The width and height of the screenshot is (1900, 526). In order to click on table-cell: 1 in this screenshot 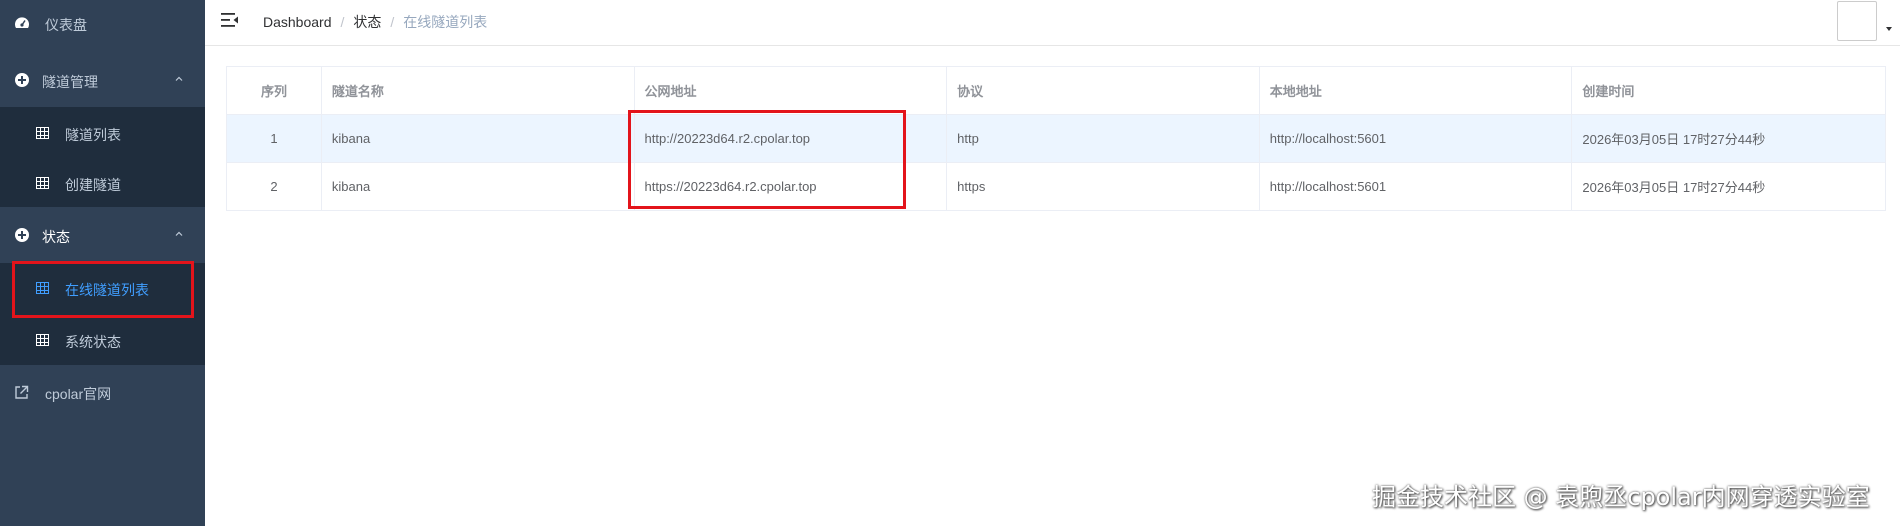, I will do `click(274, 138)`.